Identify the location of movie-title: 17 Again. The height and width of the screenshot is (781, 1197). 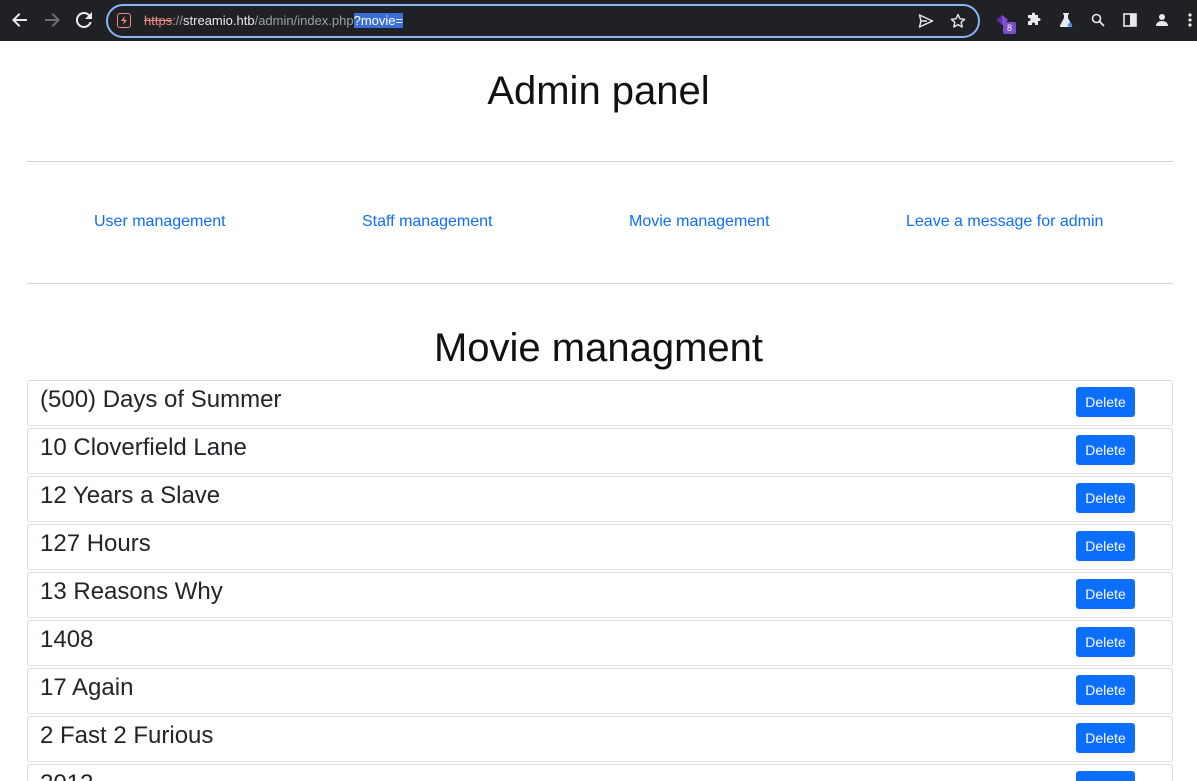
(87, 687).